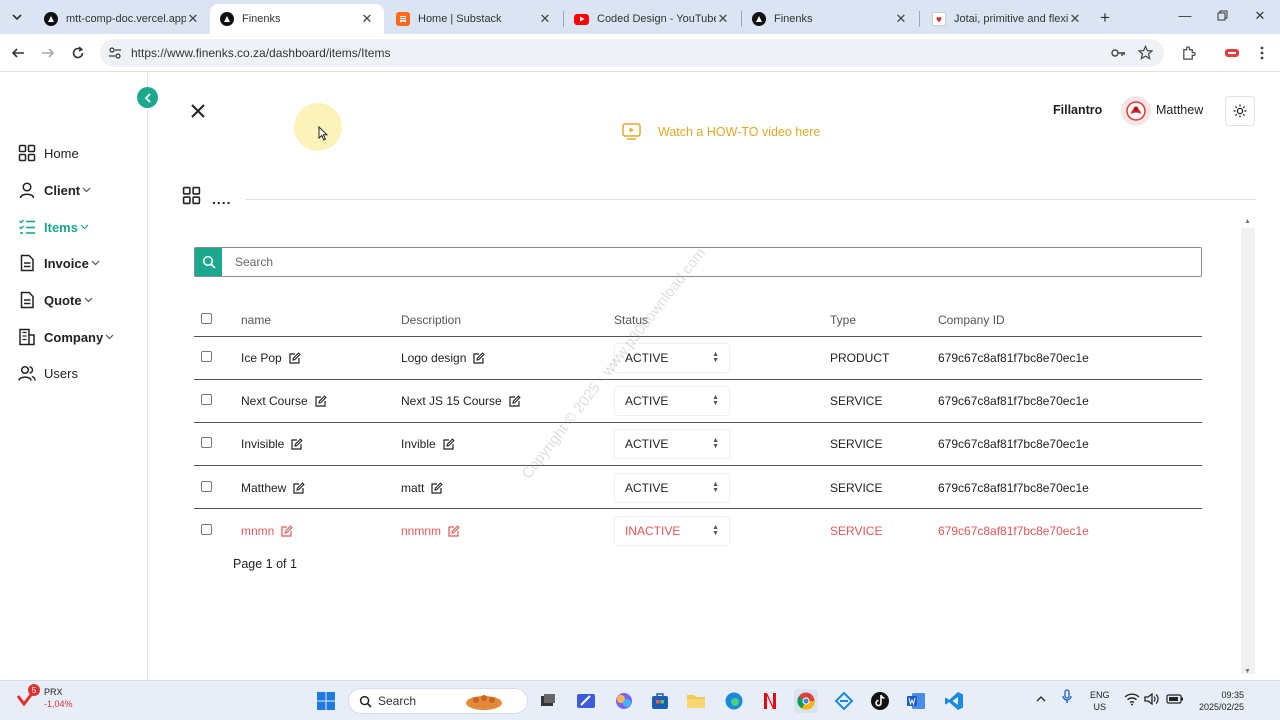 This screenshot has height=720, width=1280. I want to click on task-view-icon, so click(548, 701).